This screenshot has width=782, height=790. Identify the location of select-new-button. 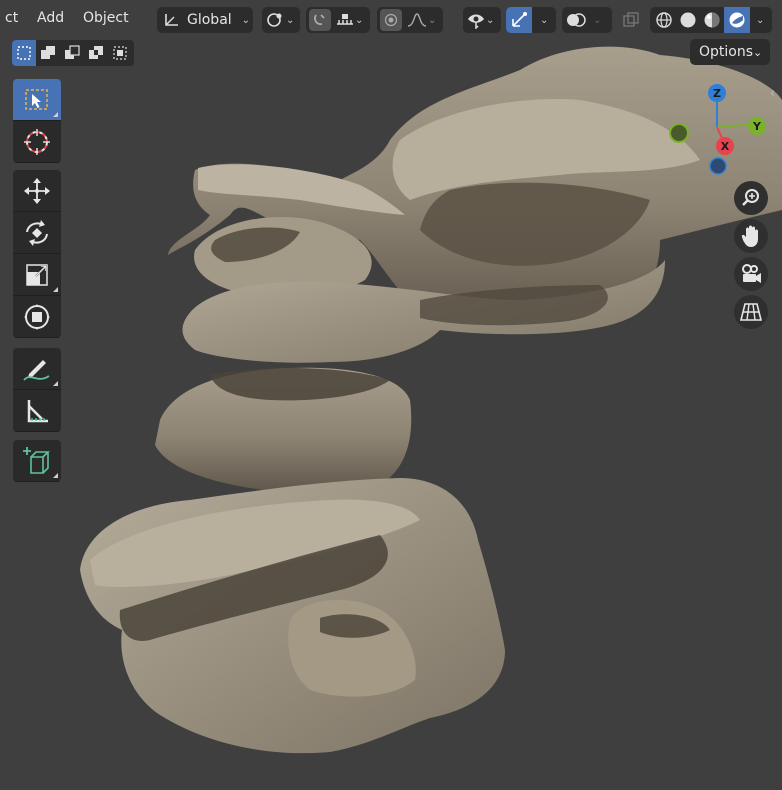
(24, 53).